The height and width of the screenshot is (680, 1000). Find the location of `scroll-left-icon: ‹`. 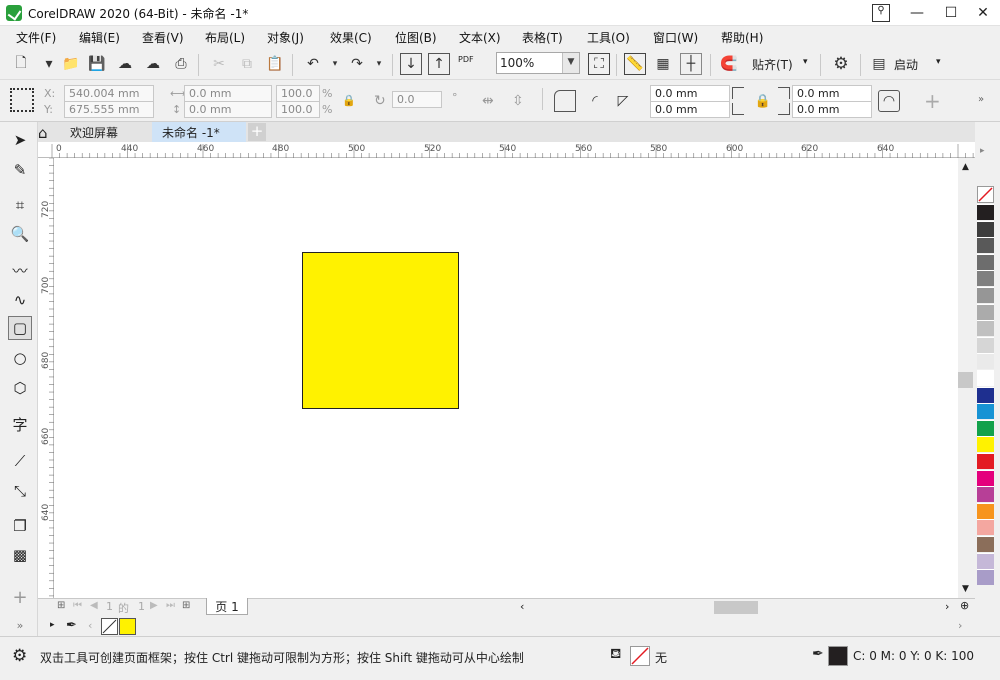

scroll-left-icon: ‹ is located at coordinates (522, 606).